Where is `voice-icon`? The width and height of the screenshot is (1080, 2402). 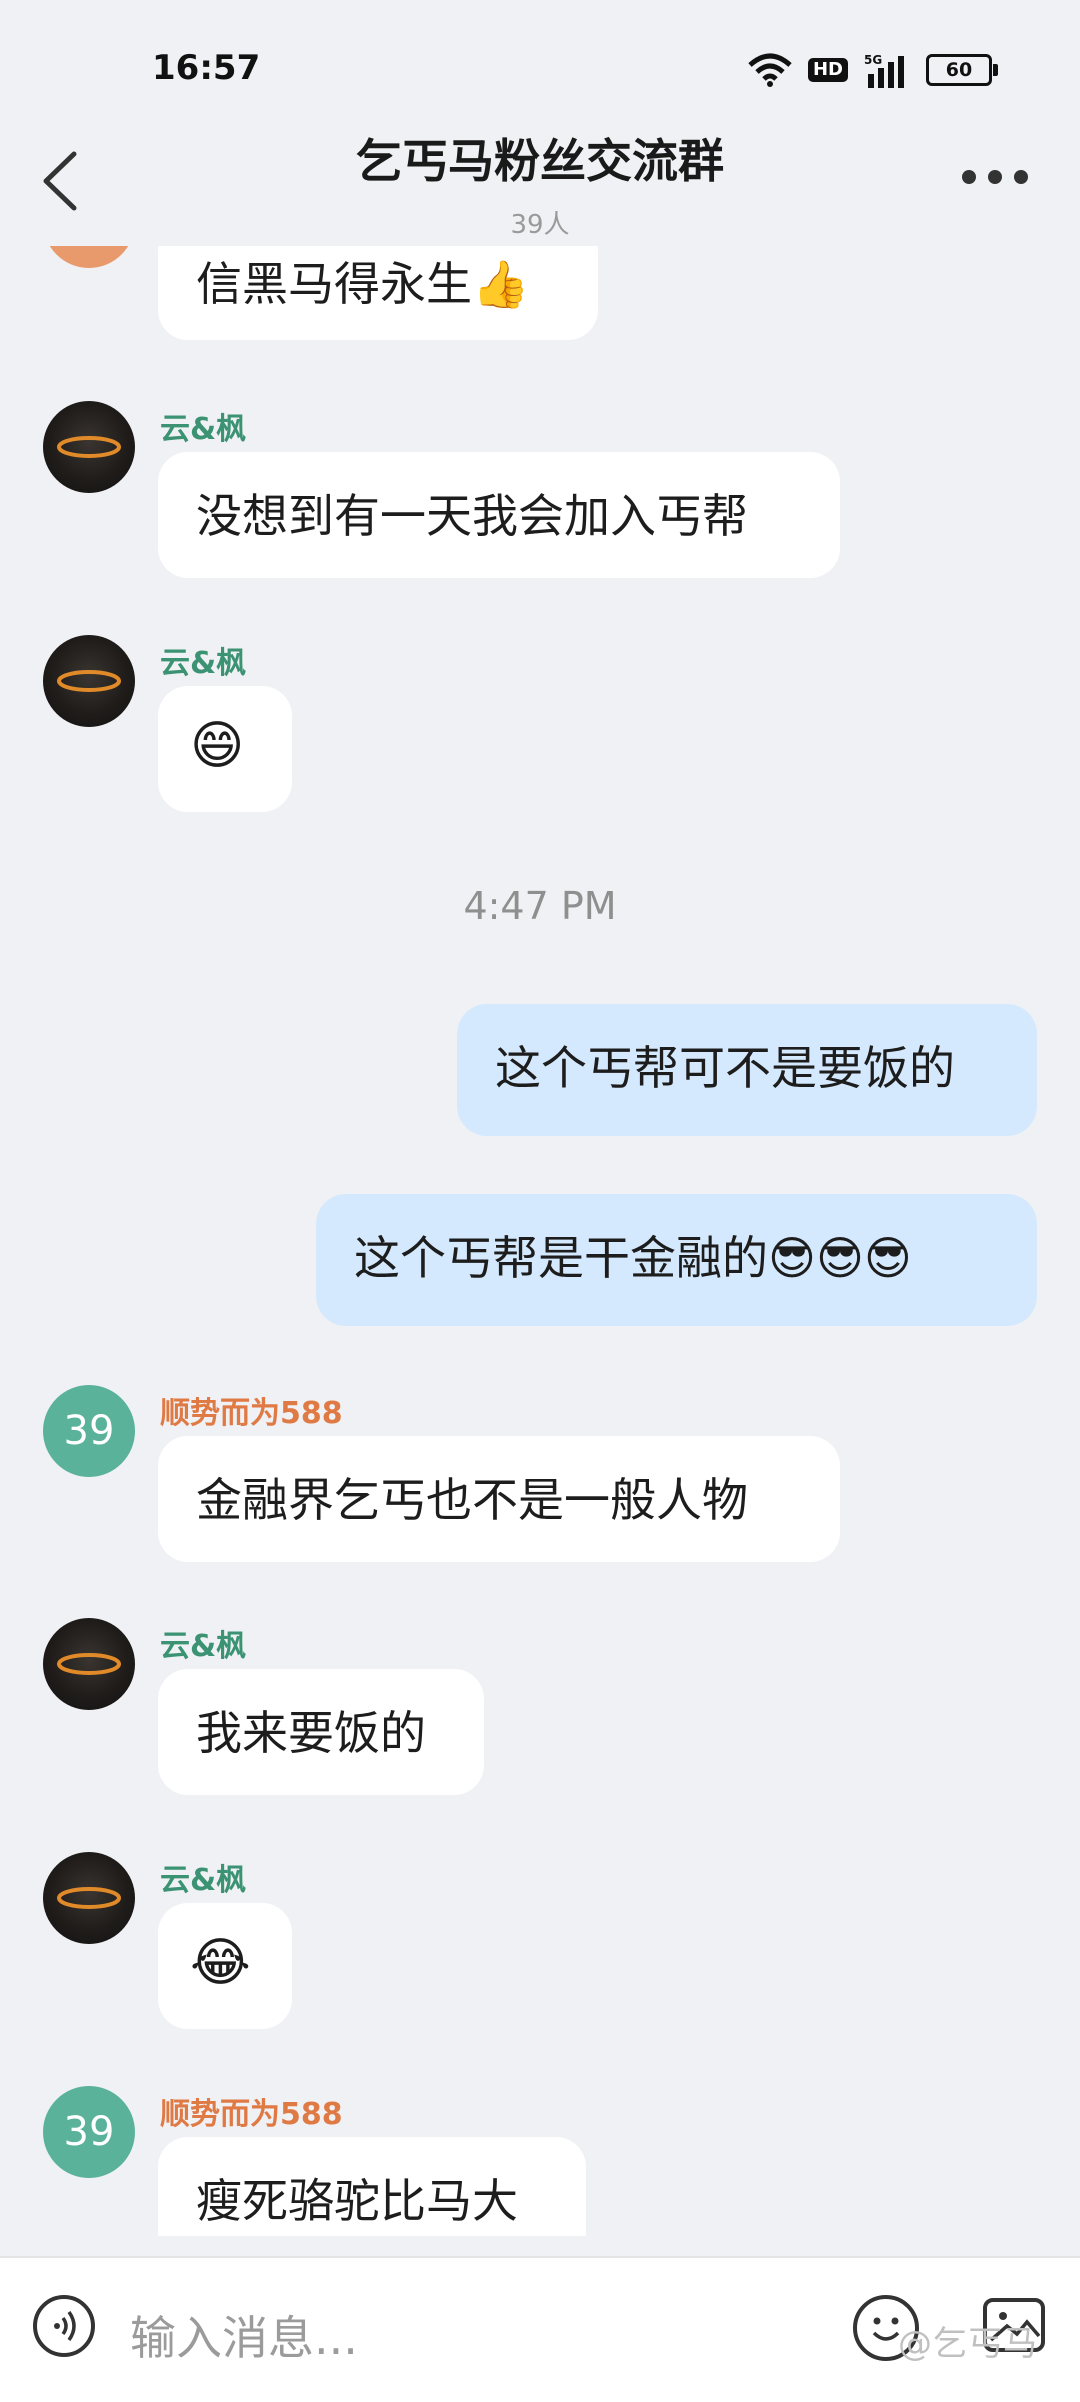 voice-icon is located at coordinates (64, 2326).